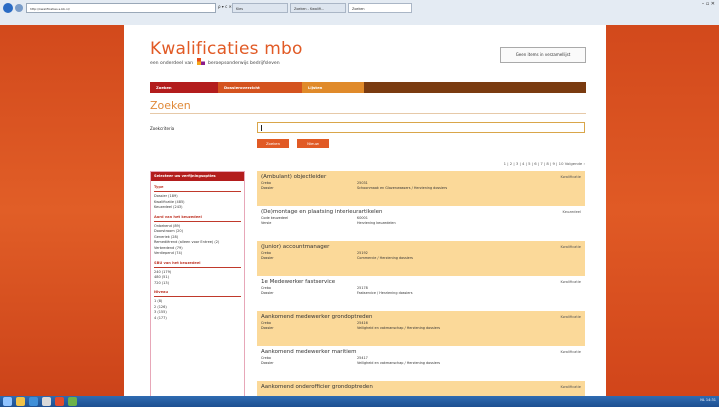 This screenshot has height=407, width=719. What do you see at coordinates (359, 401) in the screenshot?
I see `taskbar: NL 14:31` at bounding box center [359, 401].